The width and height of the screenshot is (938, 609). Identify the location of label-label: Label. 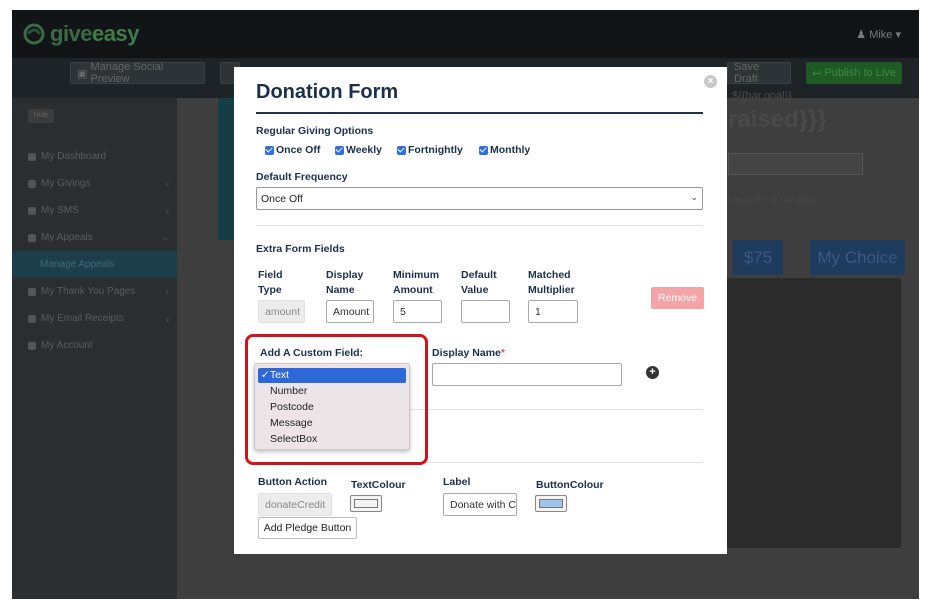
(457, 482).